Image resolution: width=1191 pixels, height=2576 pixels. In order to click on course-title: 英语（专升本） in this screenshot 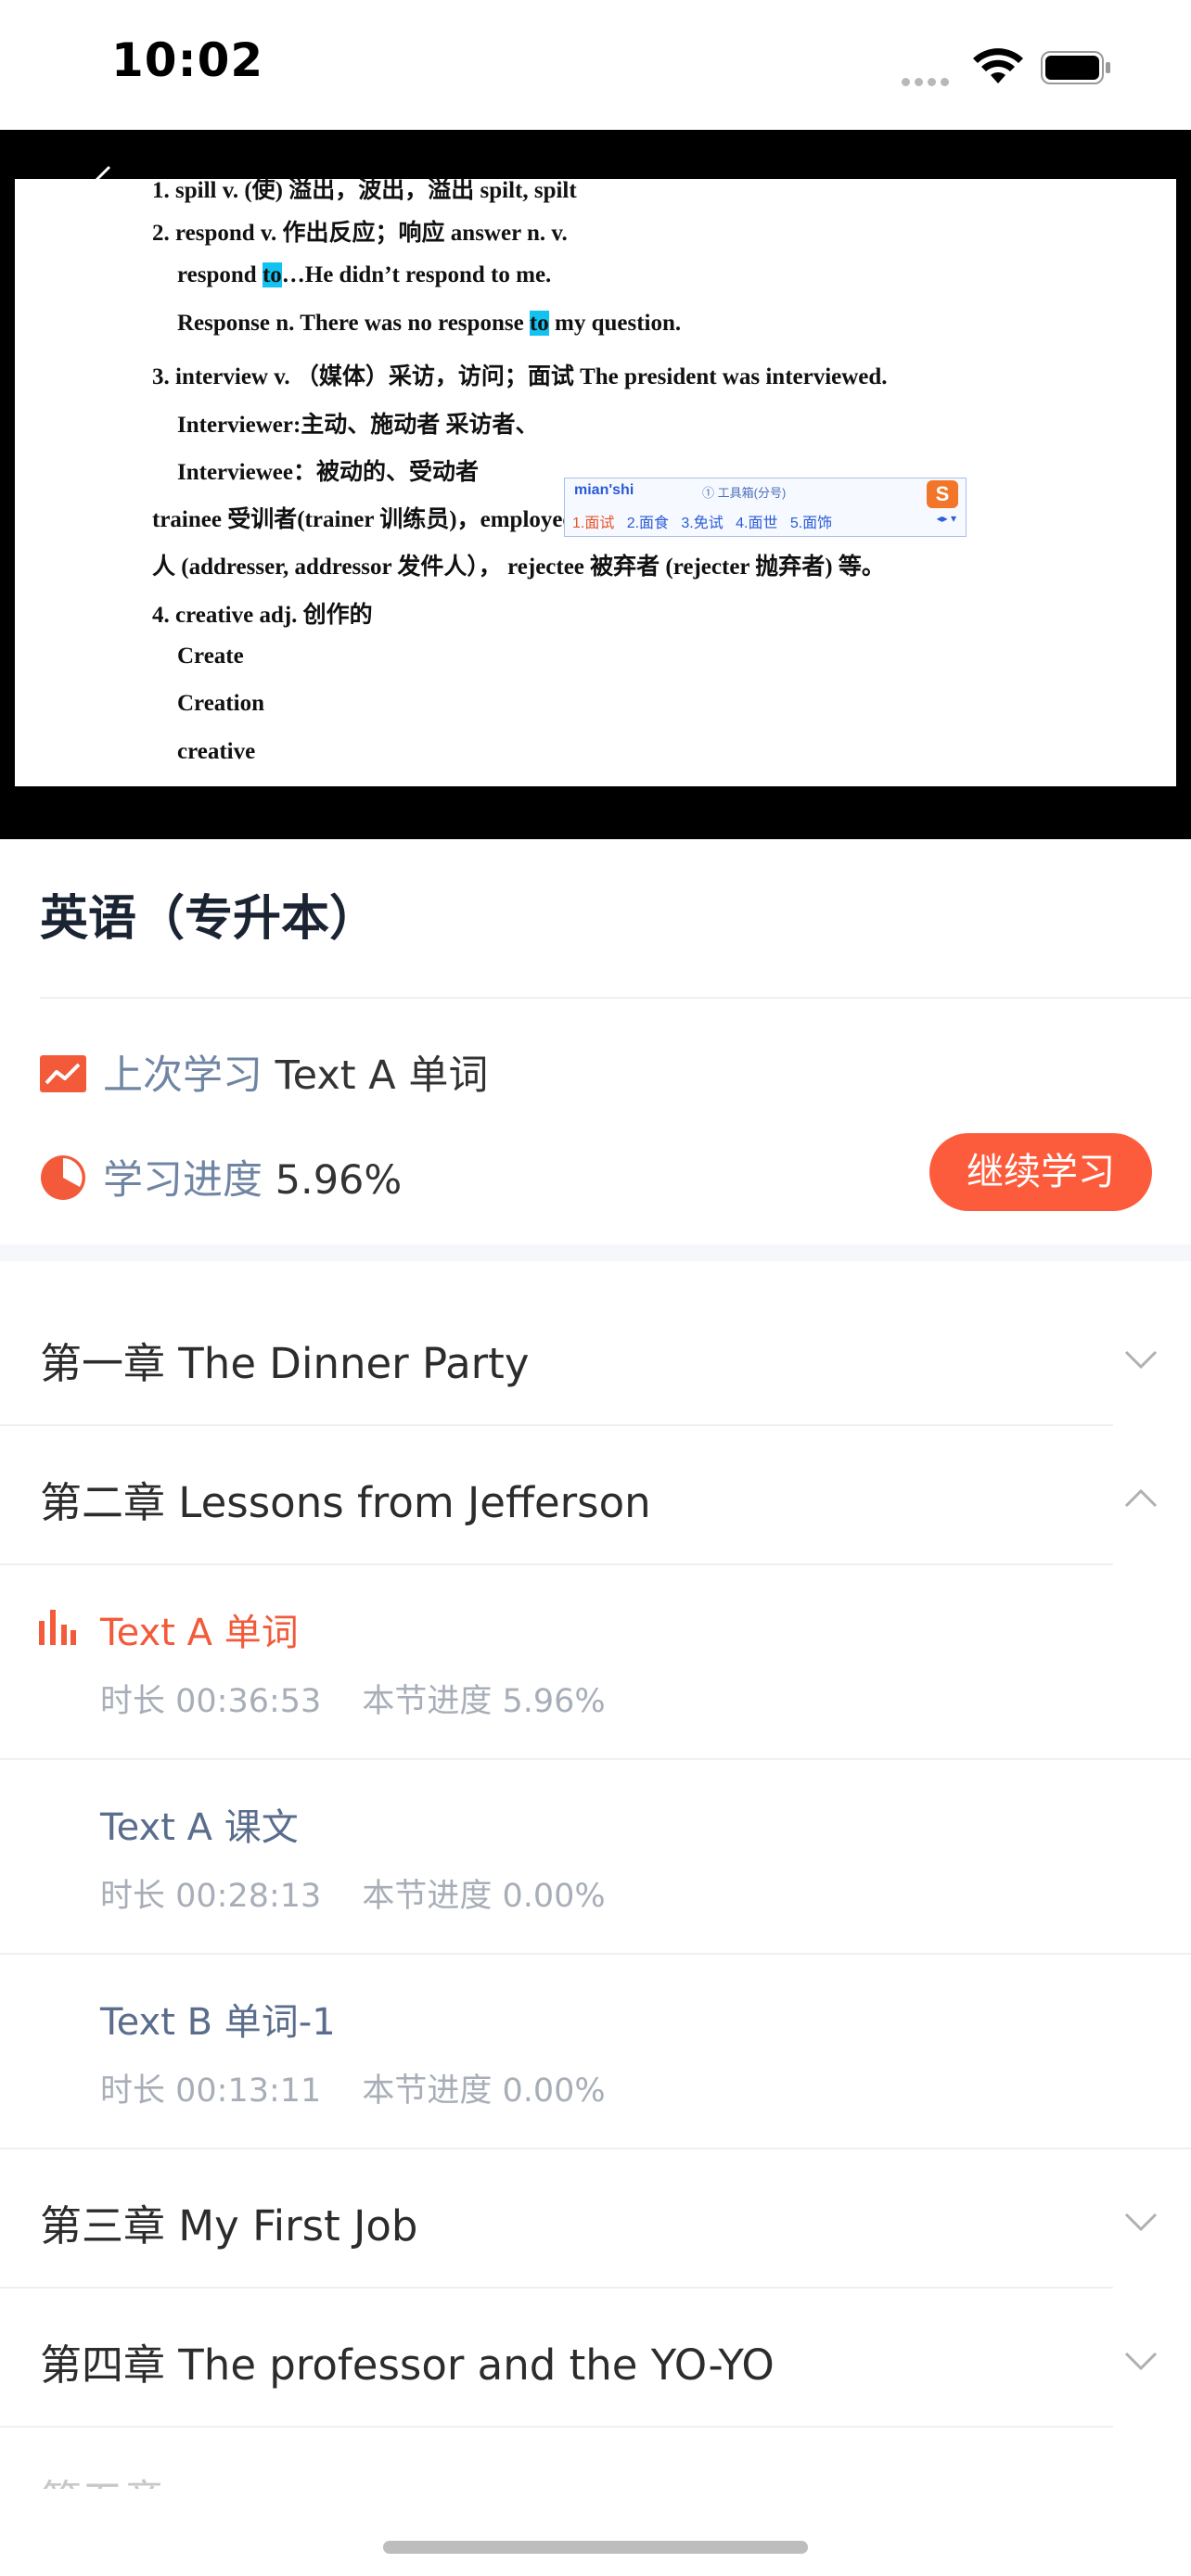, I will do `click(209, 919)`.